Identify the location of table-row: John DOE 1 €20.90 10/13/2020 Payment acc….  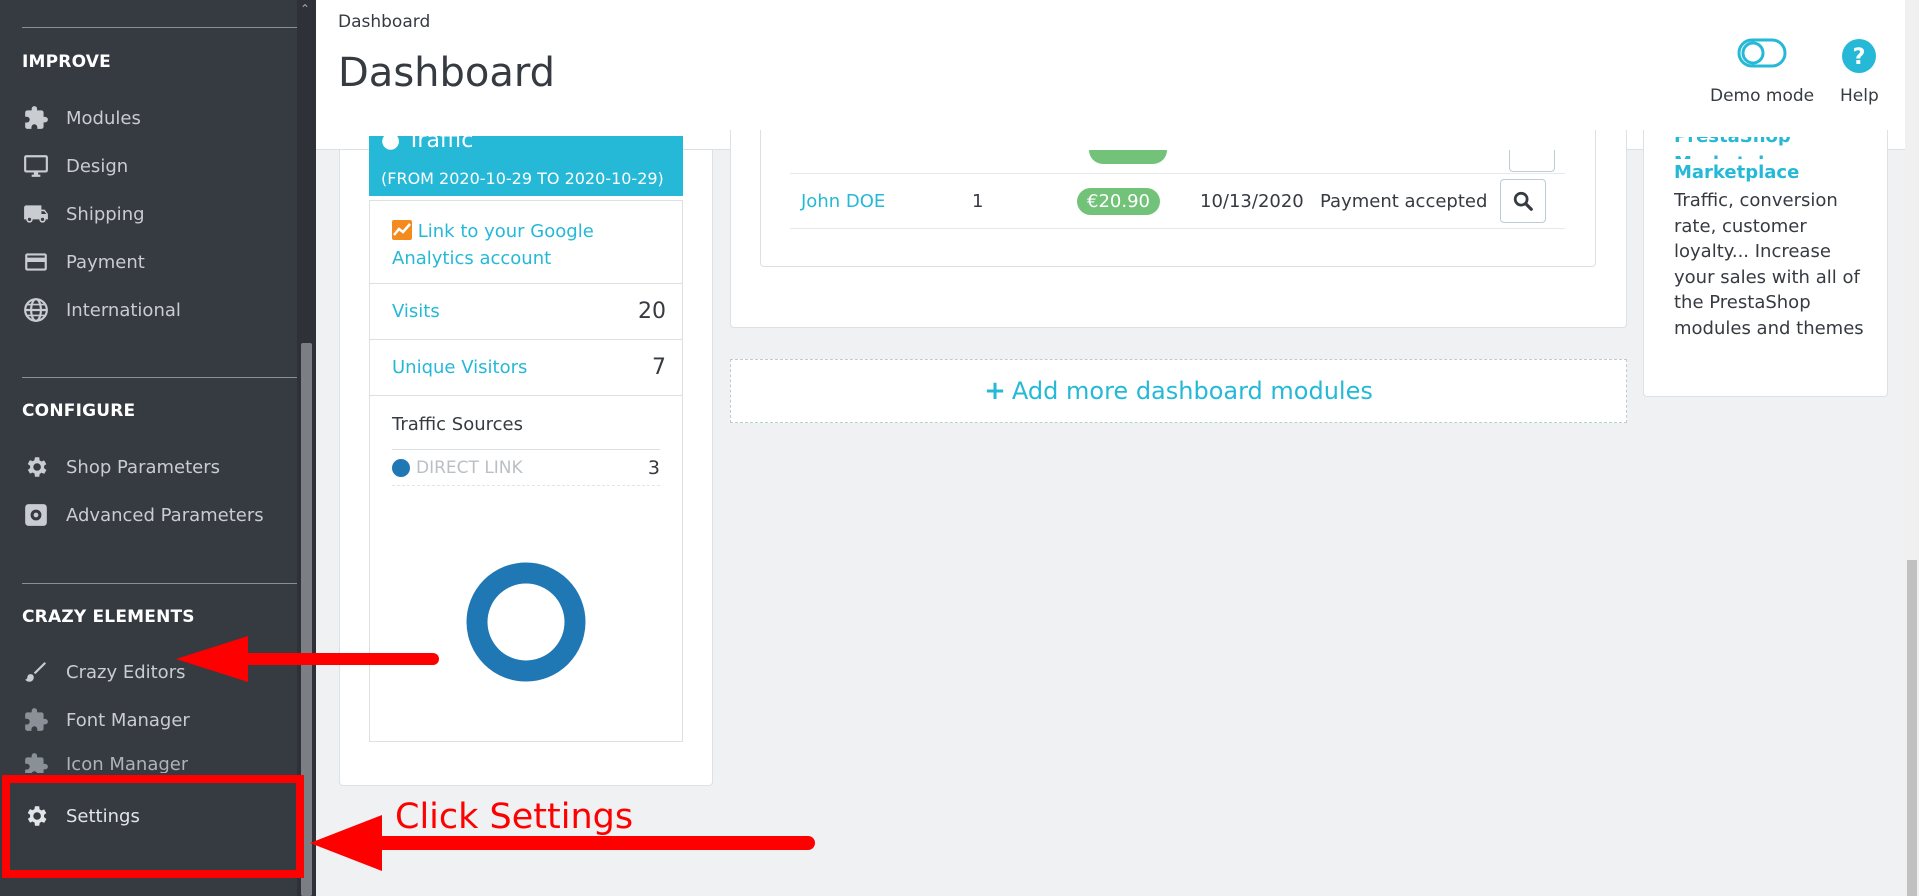
(1177, 201).